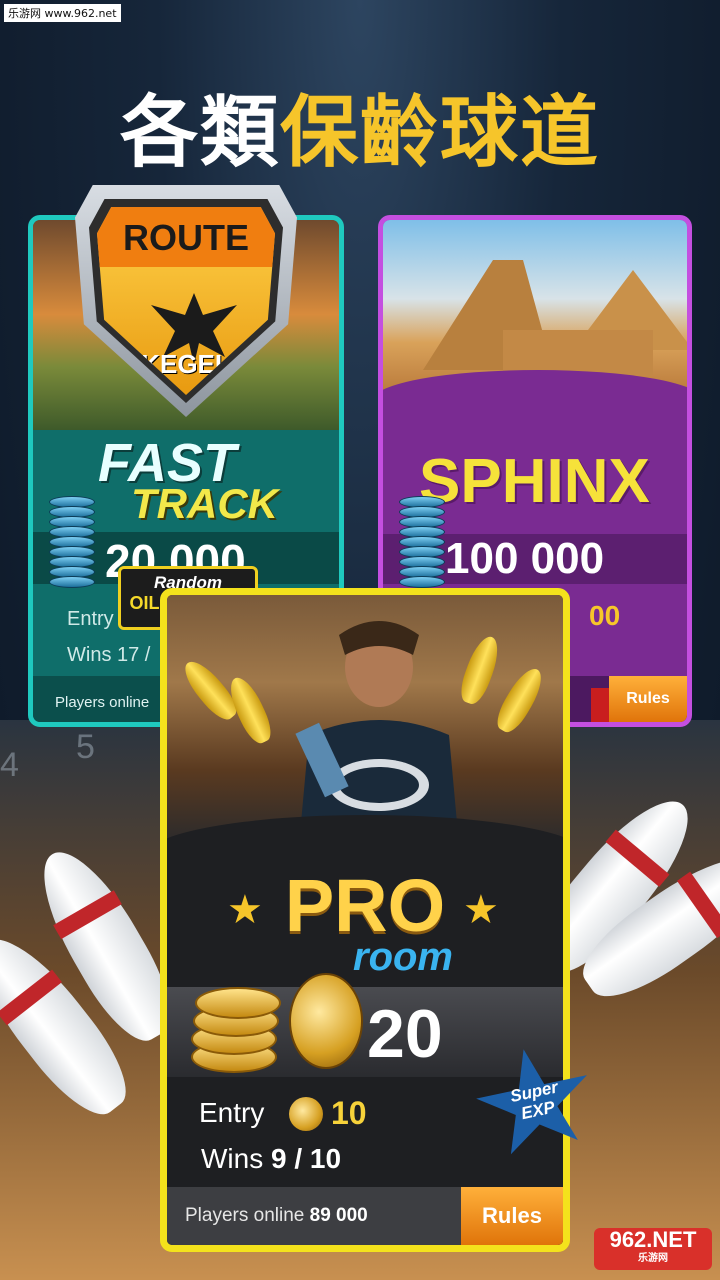 This screenshot has width=720, height=1280. I want to click on prize-amount: 100 000, so click(525, 558).